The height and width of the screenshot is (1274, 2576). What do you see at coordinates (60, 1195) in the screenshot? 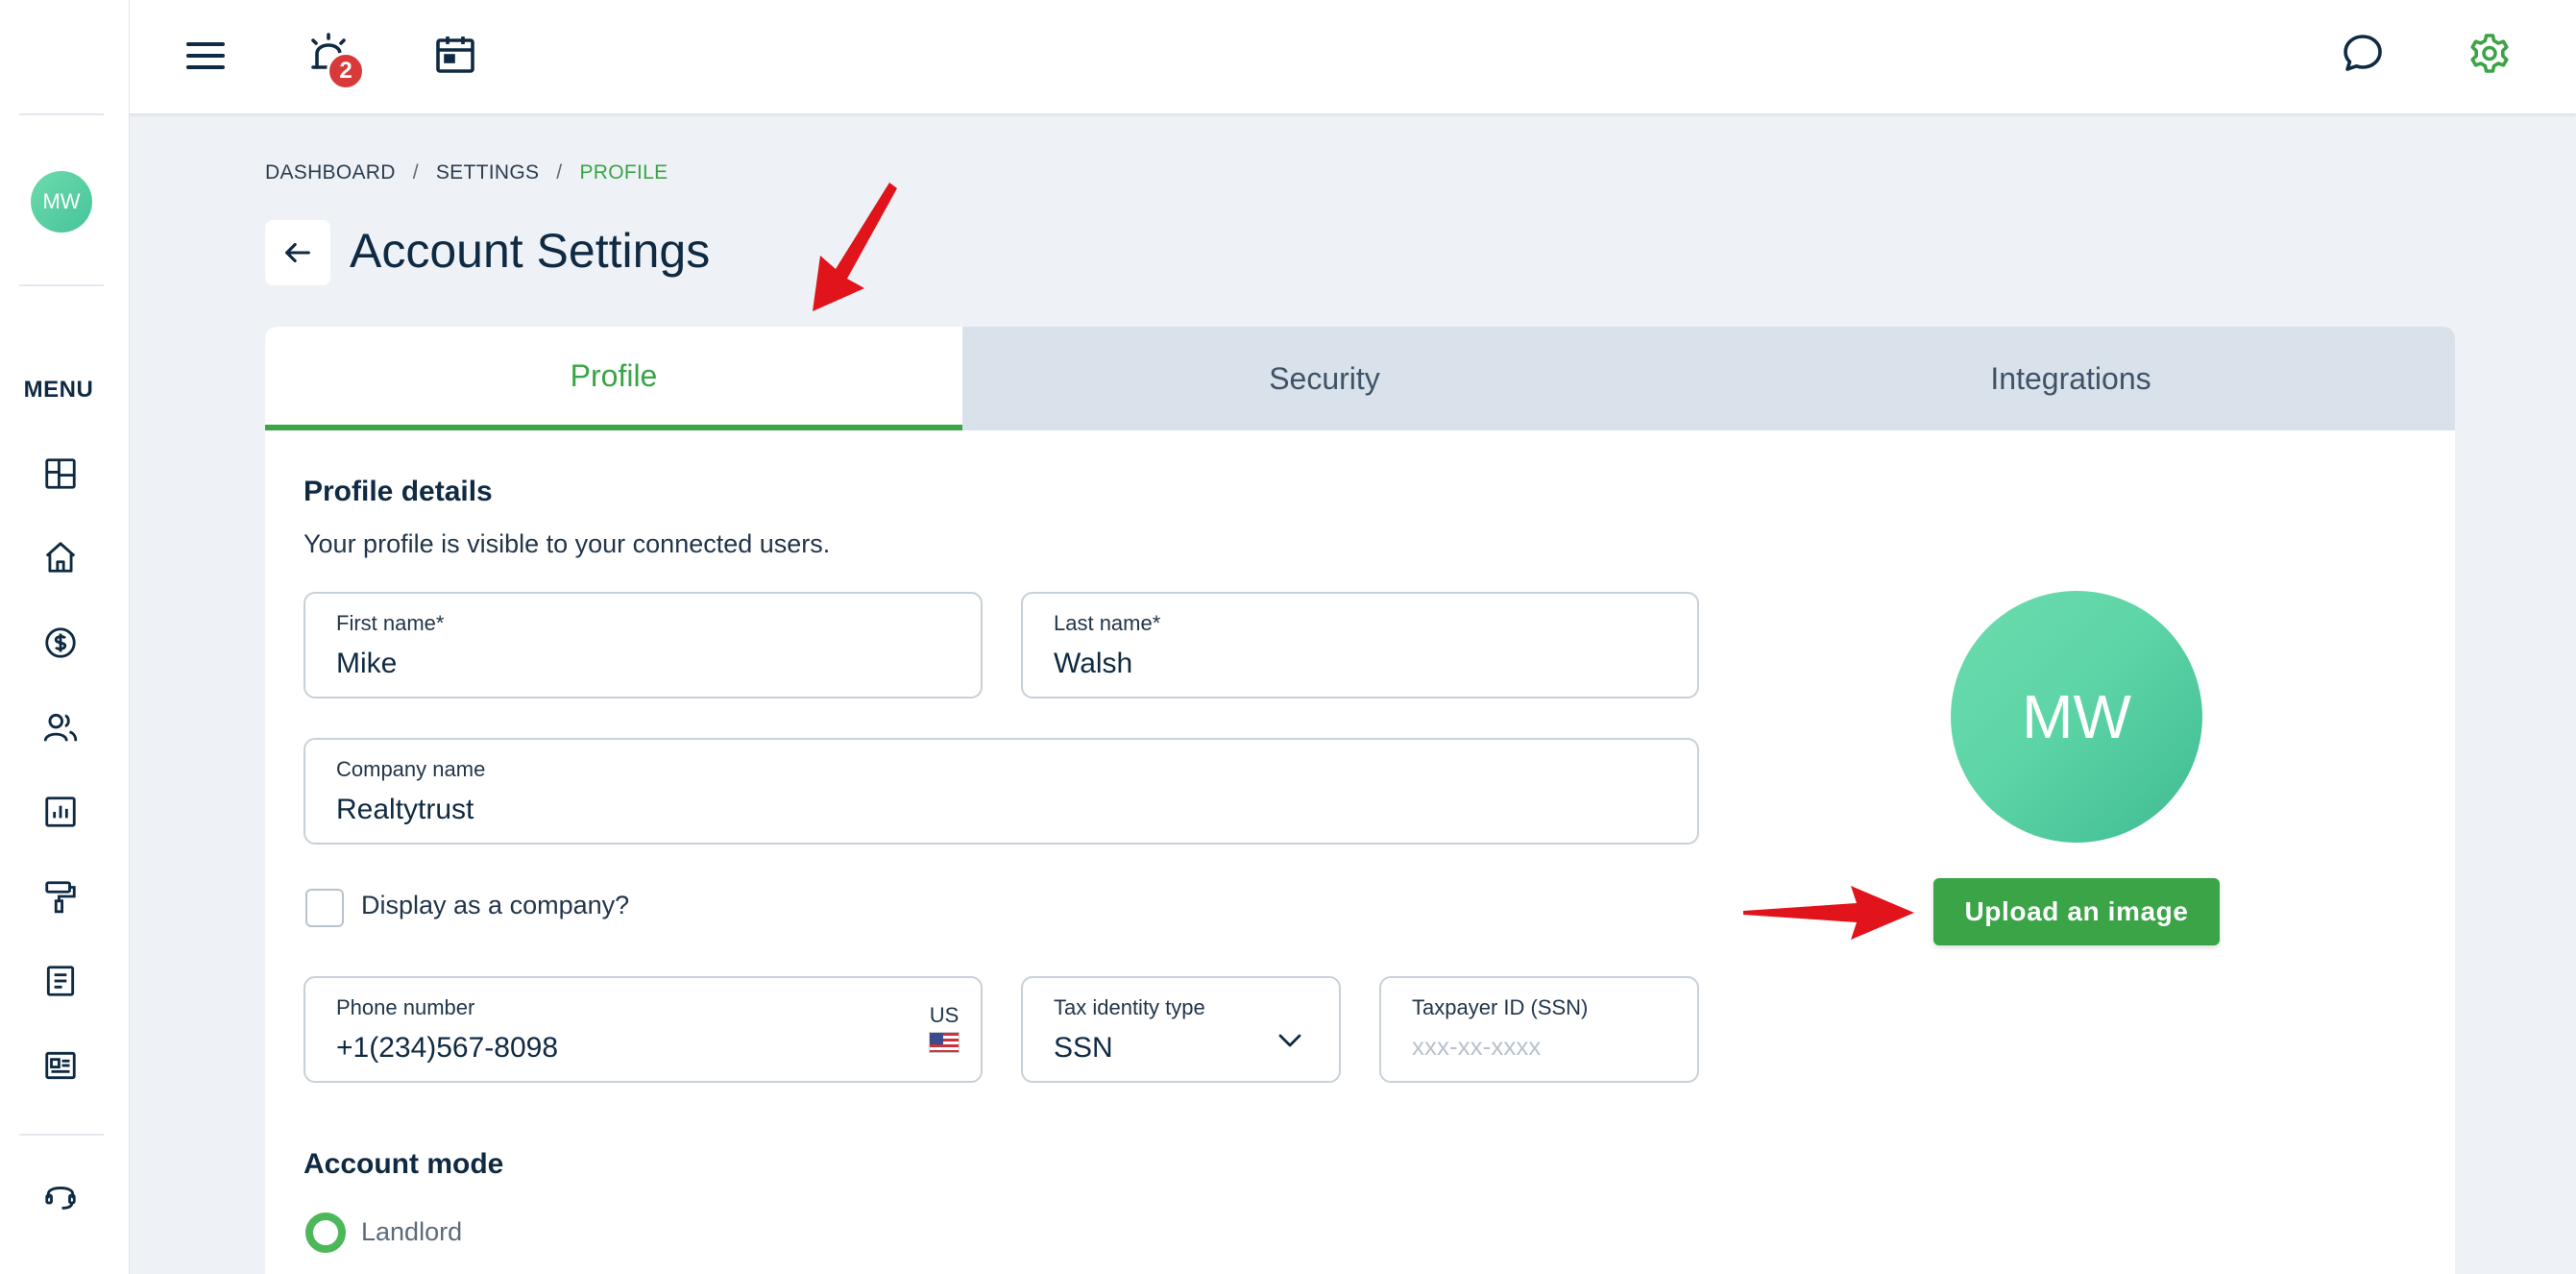
I see `headset-icon` at bounding box center [60, 1195].